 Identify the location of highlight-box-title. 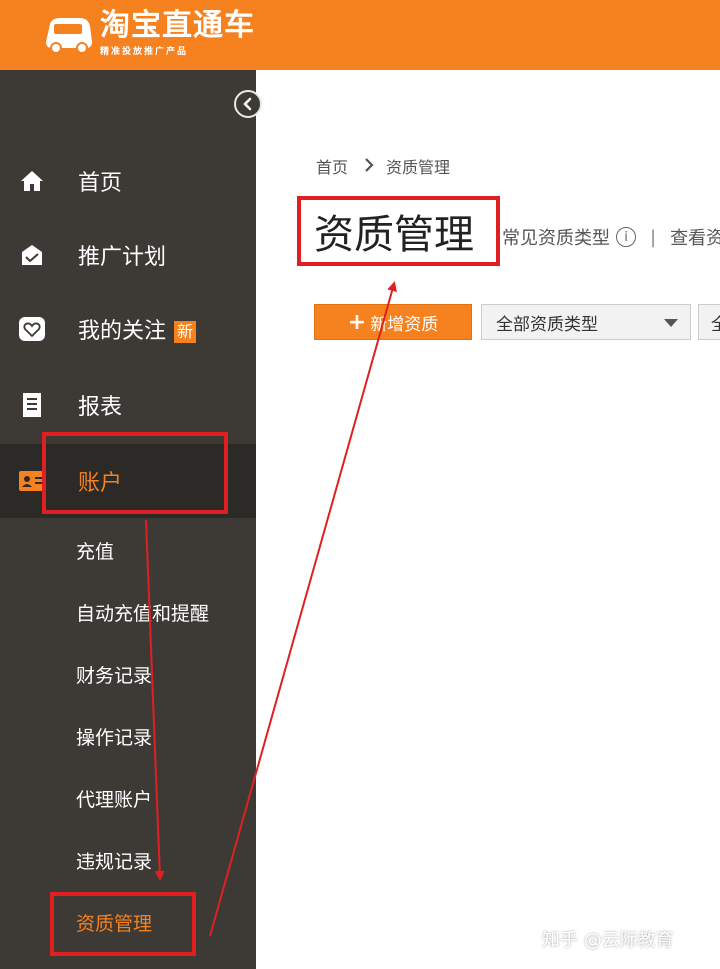
(398, 231).